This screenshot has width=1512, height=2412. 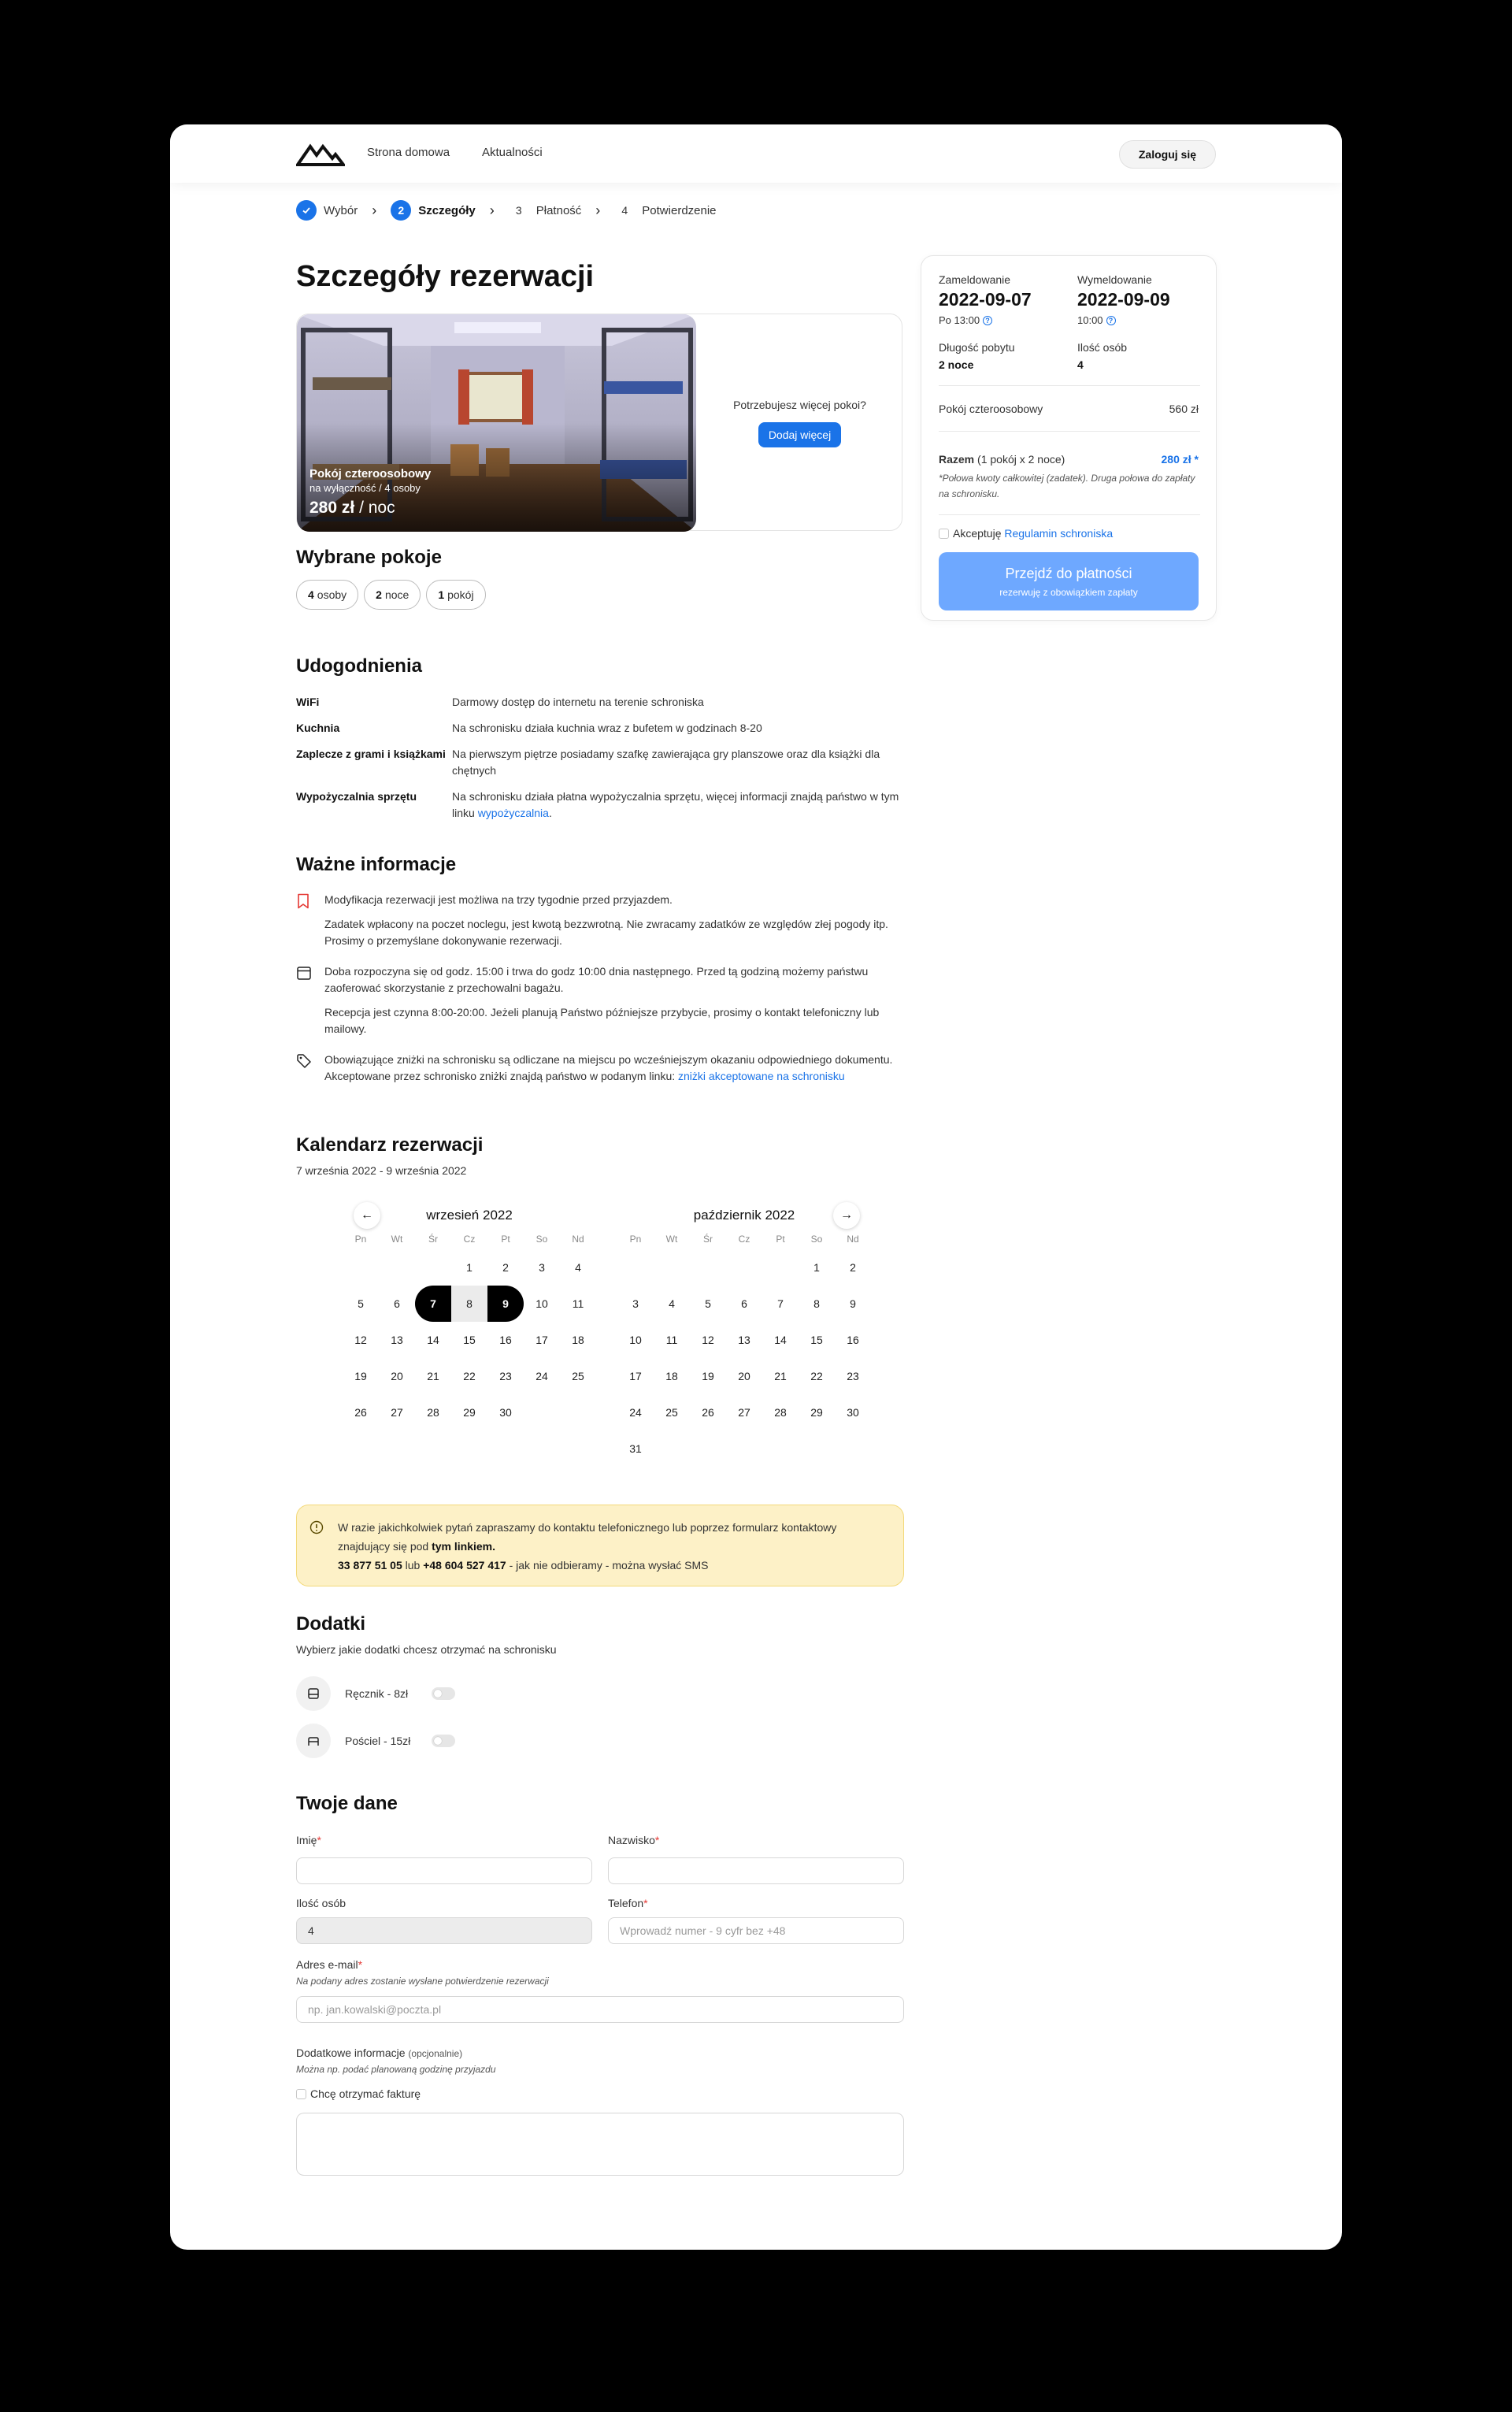 I want to click on login-button: Zaloguj się, so click(x=1167, y=155).